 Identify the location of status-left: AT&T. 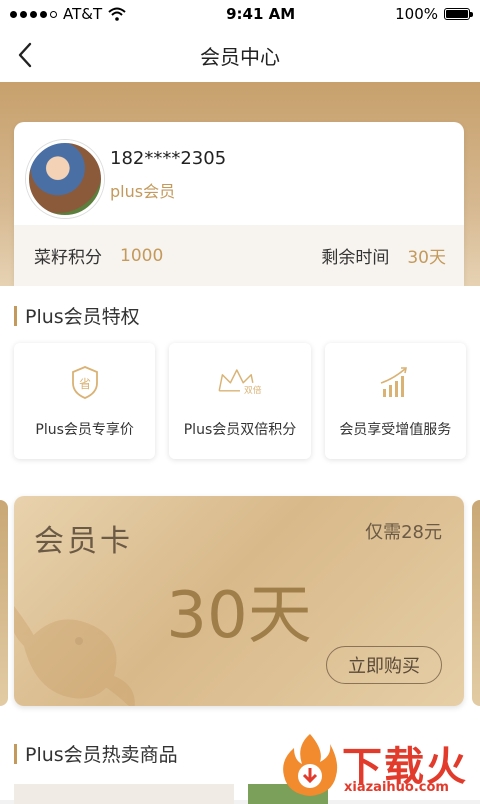
(68, 14).